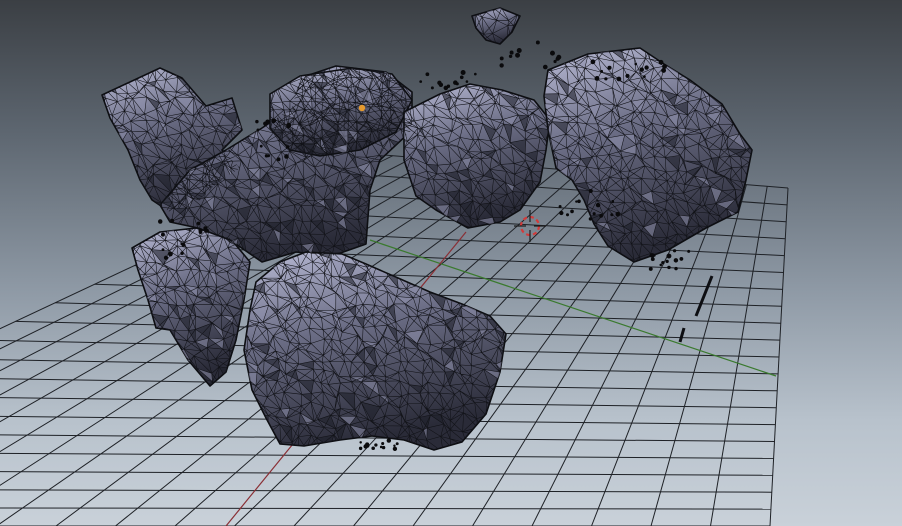 Image resolution: width=902 pixels, height=526 pixels. I want to click on mesh-chunk-top-stand, so click(496, 26).